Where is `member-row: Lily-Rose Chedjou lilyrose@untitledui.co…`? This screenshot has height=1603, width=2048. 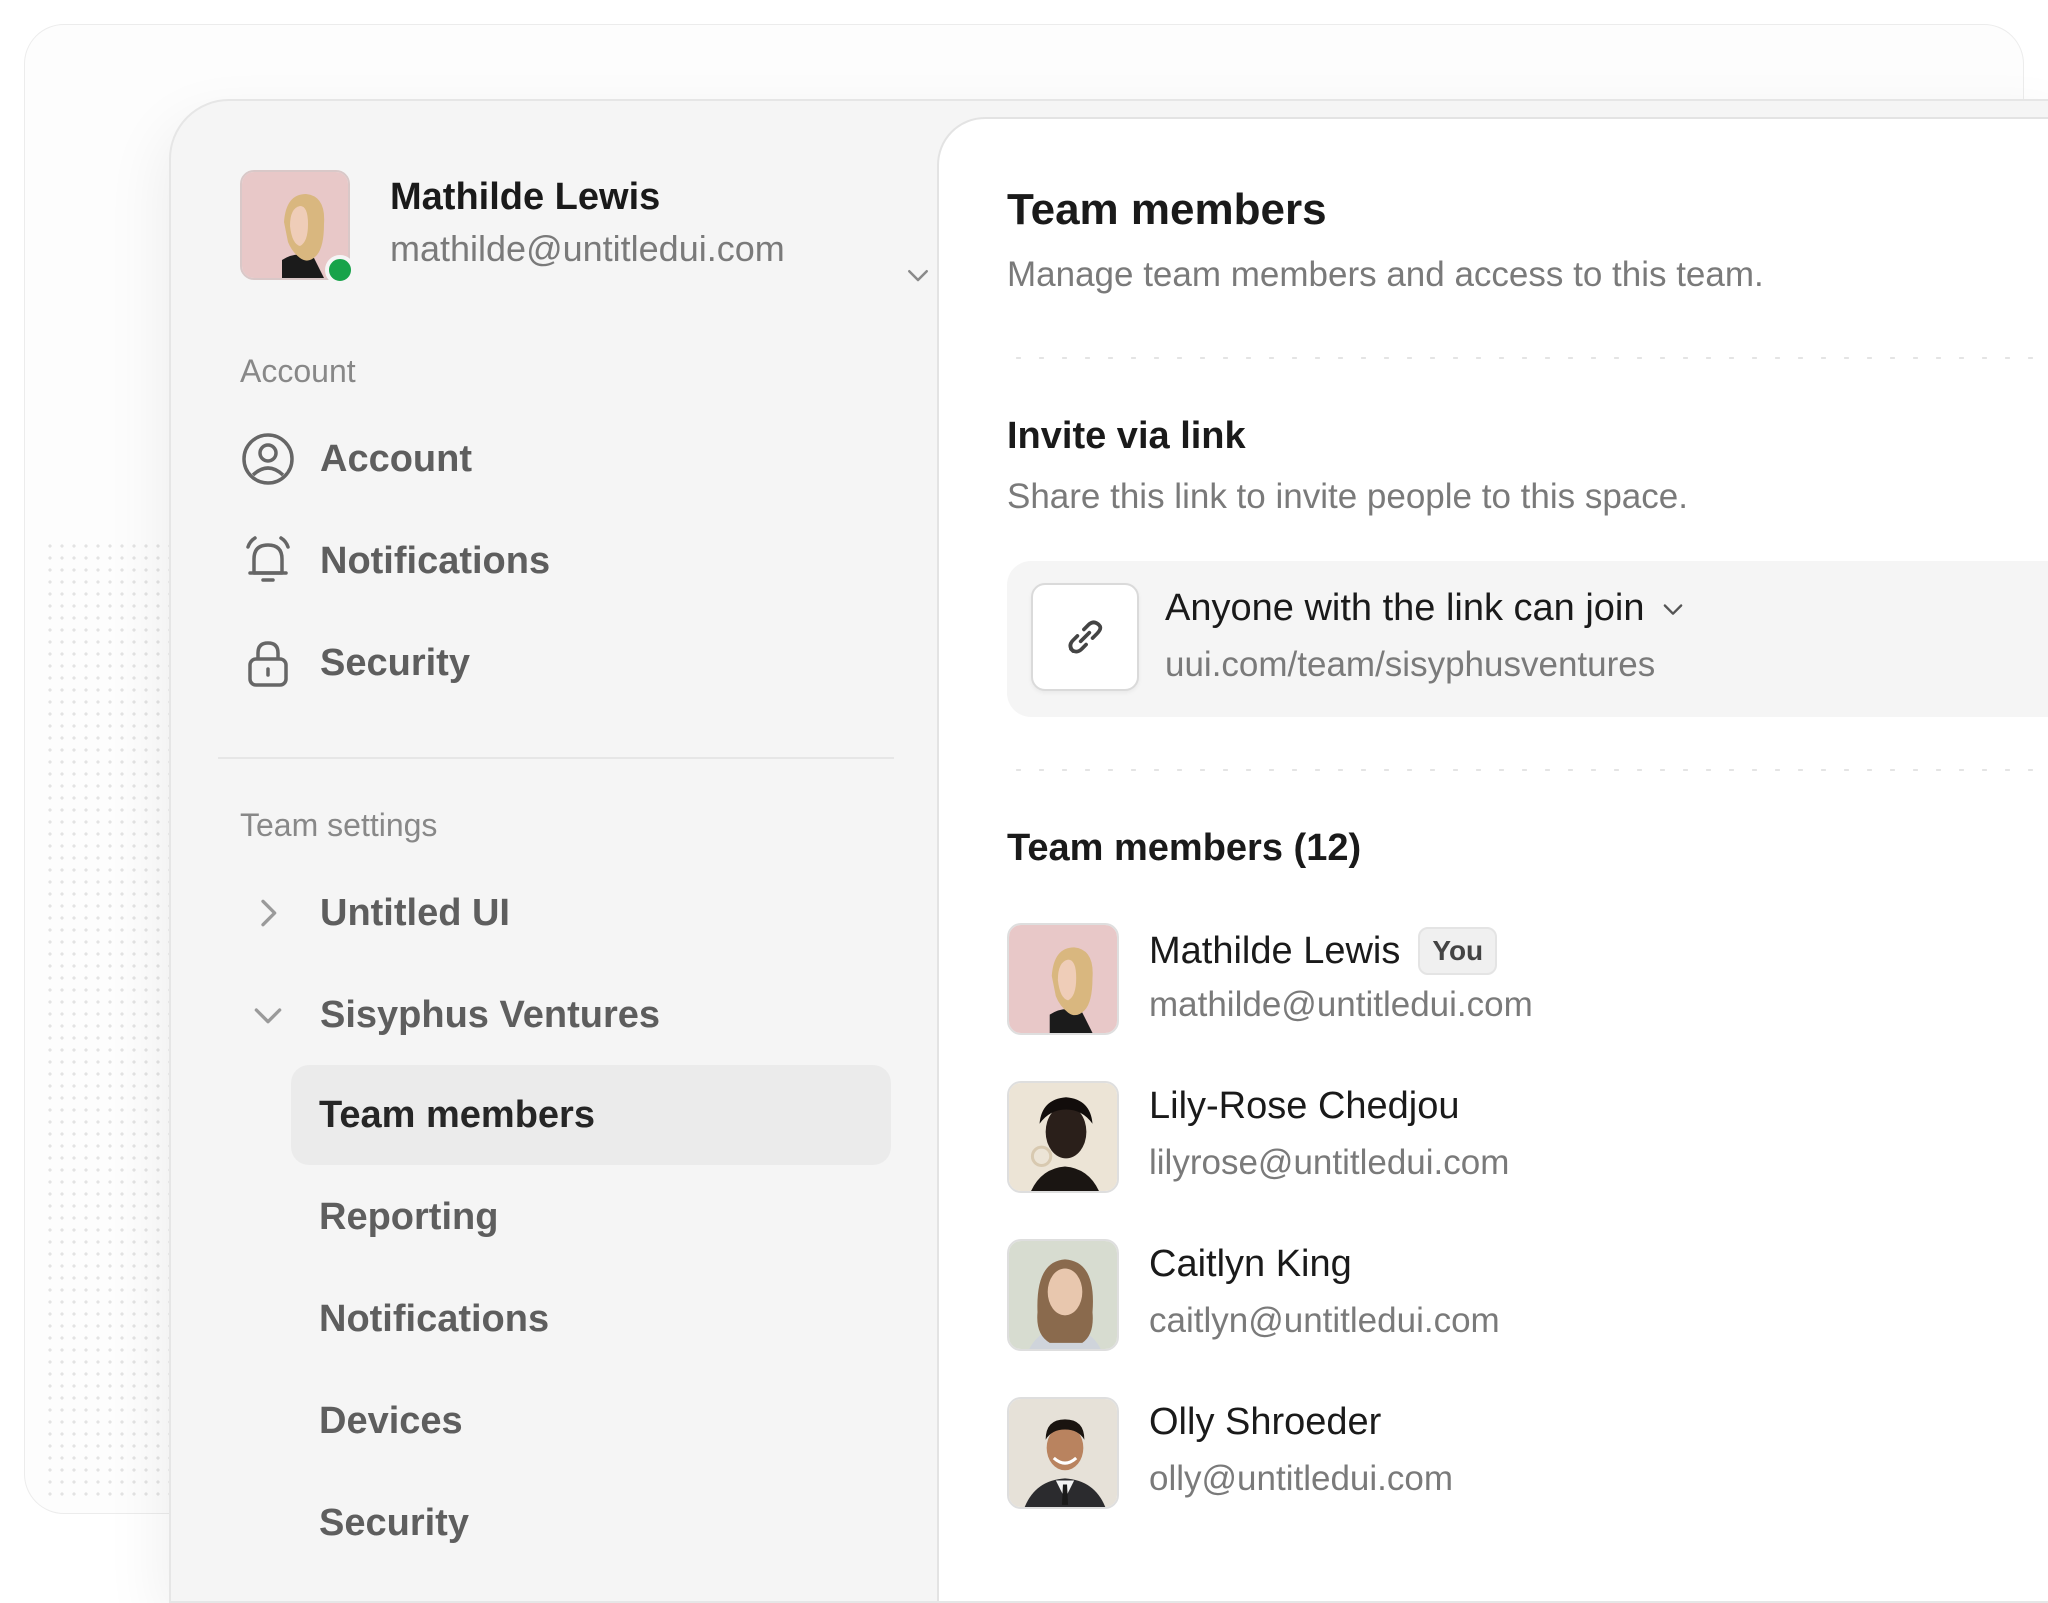
member-row: Lily-Rose Chedjou lilyrose@untitledui.co… is located at coordinates (1527, 1139).